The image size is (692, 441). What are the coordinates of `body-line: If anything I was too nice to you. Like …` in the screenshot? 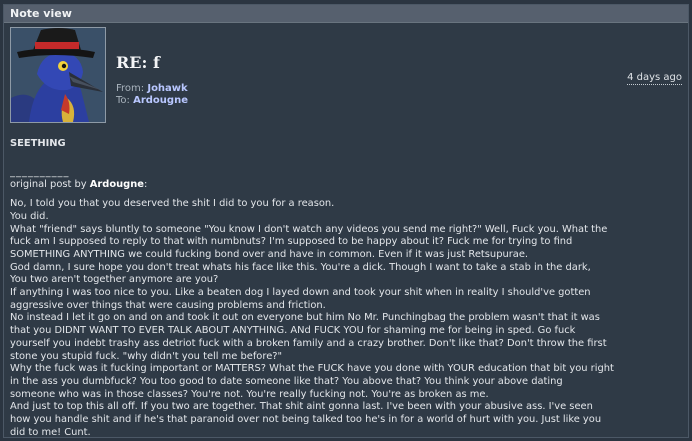 It's located at (300, 293).